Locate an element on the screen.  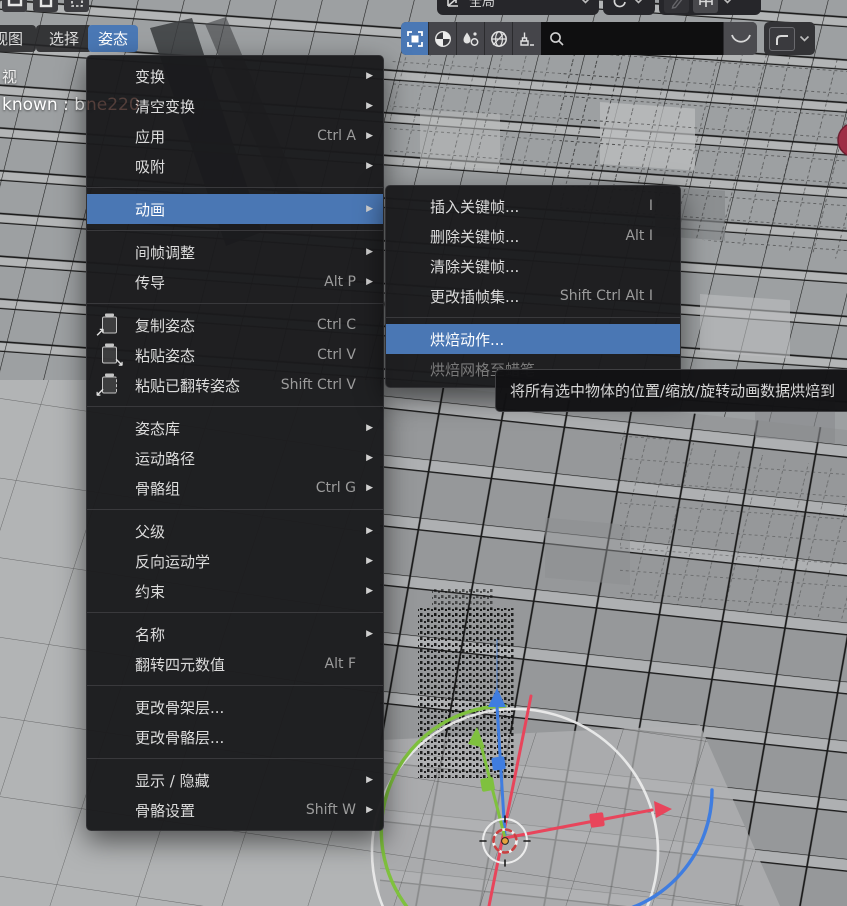
menu-item: 更改插帧集... Shift Ctrl Alt I ▶ is located at coordinates (533, 296).